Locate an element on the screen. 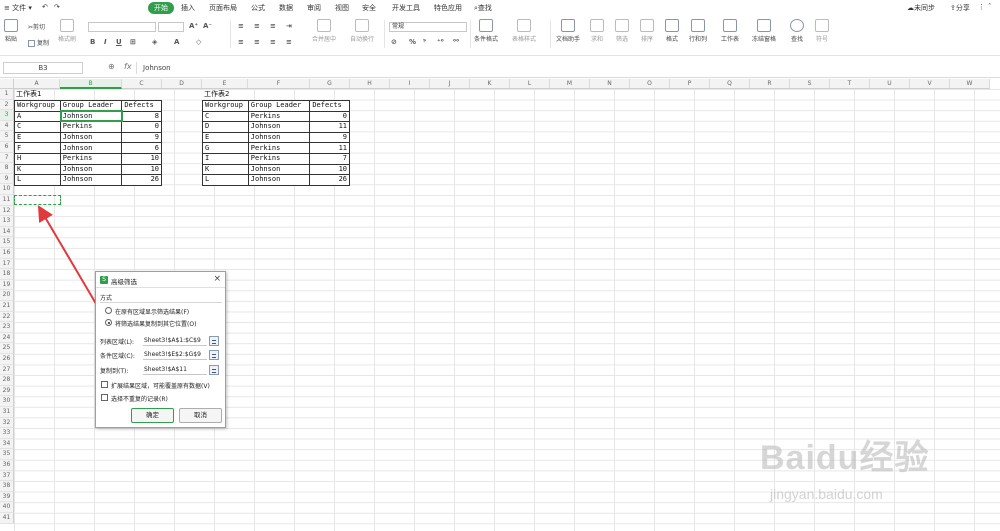  rows-cols-button: 行和列 is located at coordinates (698, 31).